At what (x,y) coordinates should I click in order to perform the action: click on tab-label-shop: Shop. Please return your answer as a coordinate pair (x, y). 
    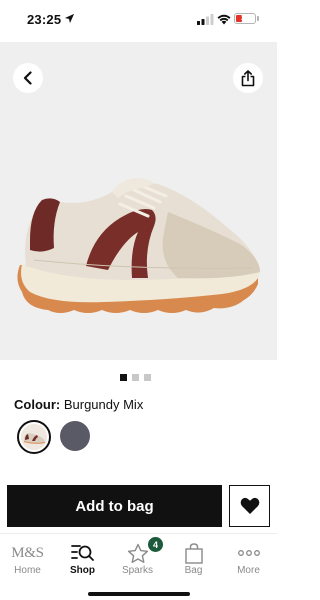
    Looking at the image, I should click on (82, 570).